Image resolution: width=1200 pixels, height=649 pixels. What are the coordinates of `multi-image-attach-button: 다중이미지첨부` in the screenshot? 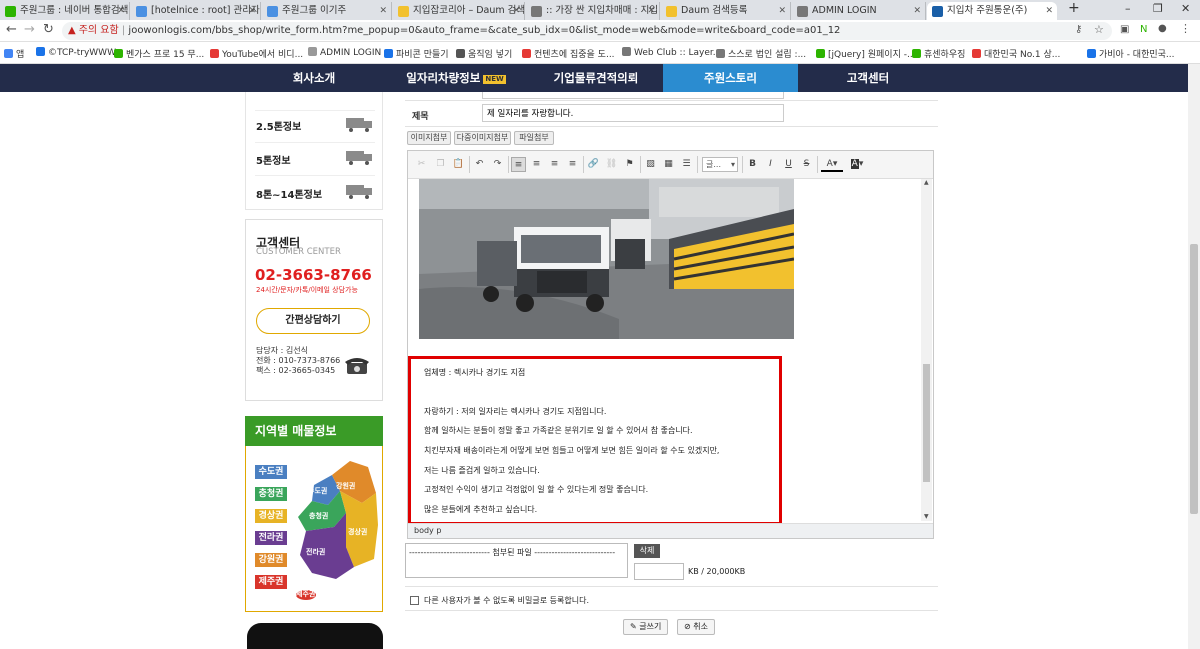 It's located at (482, 138).